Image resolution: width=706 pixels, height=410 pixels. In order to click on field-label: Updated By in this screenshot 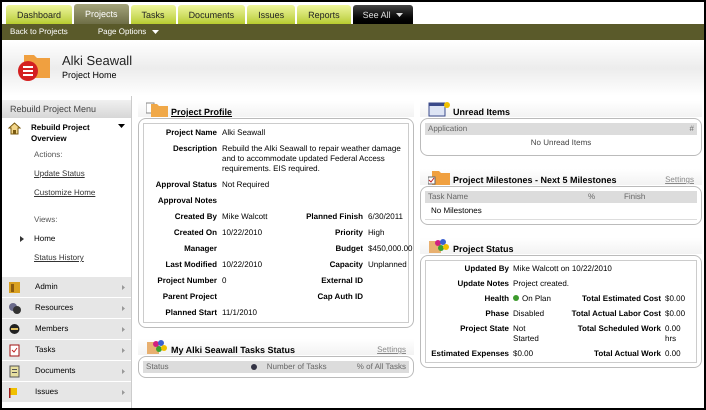, I will do `click(486, 269)`.